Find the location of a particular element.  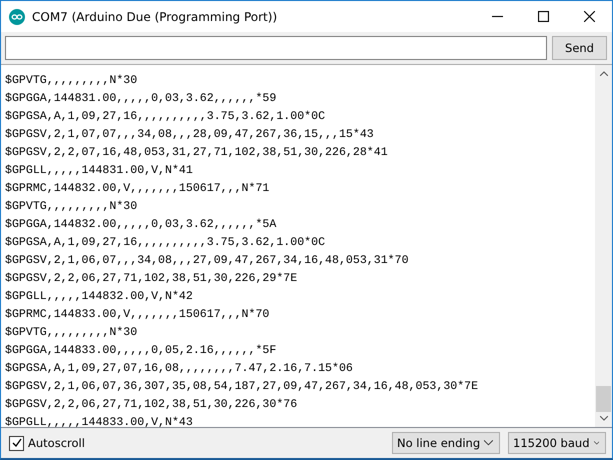

input-field is located at coordinates (276, 48).